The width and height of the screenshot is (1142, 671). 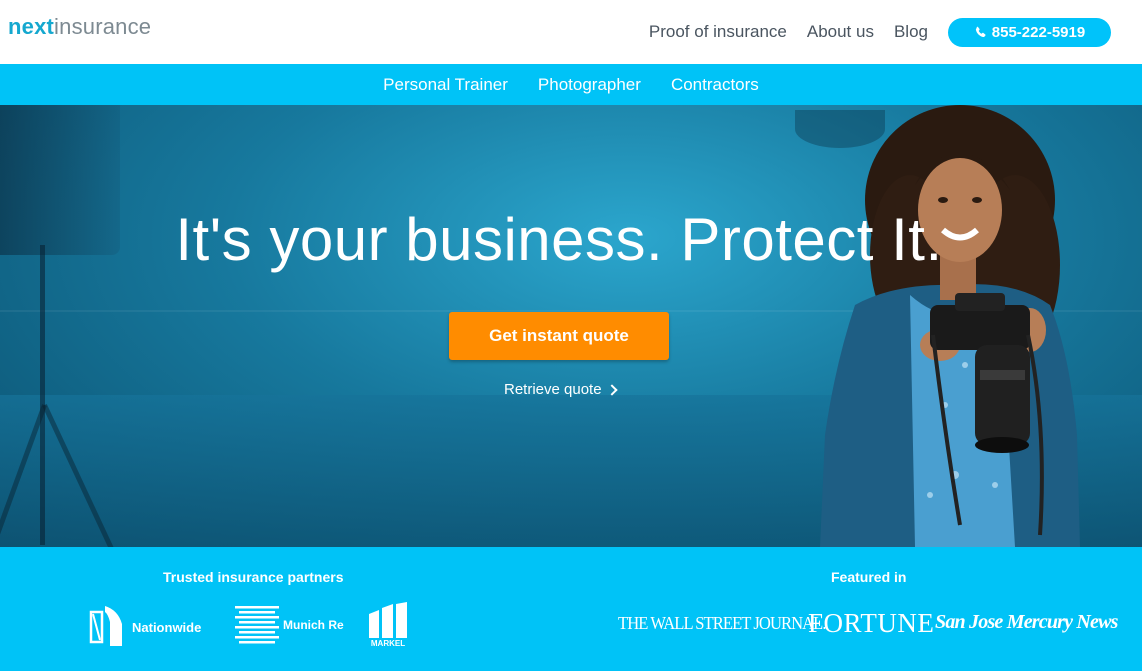 I want to click on phone-icon, so click(x=980, y=31).